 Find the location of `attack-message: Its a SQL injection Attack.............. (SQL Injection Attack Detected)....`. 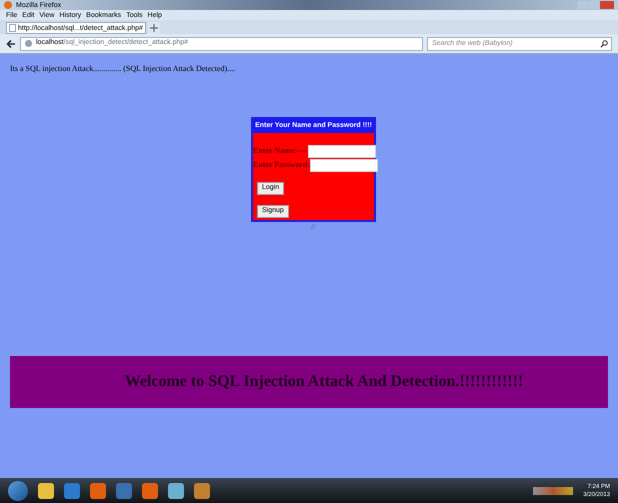

attack-message: Its a SQL injection Attack.............. (SQL Injection Attack Detected).... is located at coordinates (123, 69).